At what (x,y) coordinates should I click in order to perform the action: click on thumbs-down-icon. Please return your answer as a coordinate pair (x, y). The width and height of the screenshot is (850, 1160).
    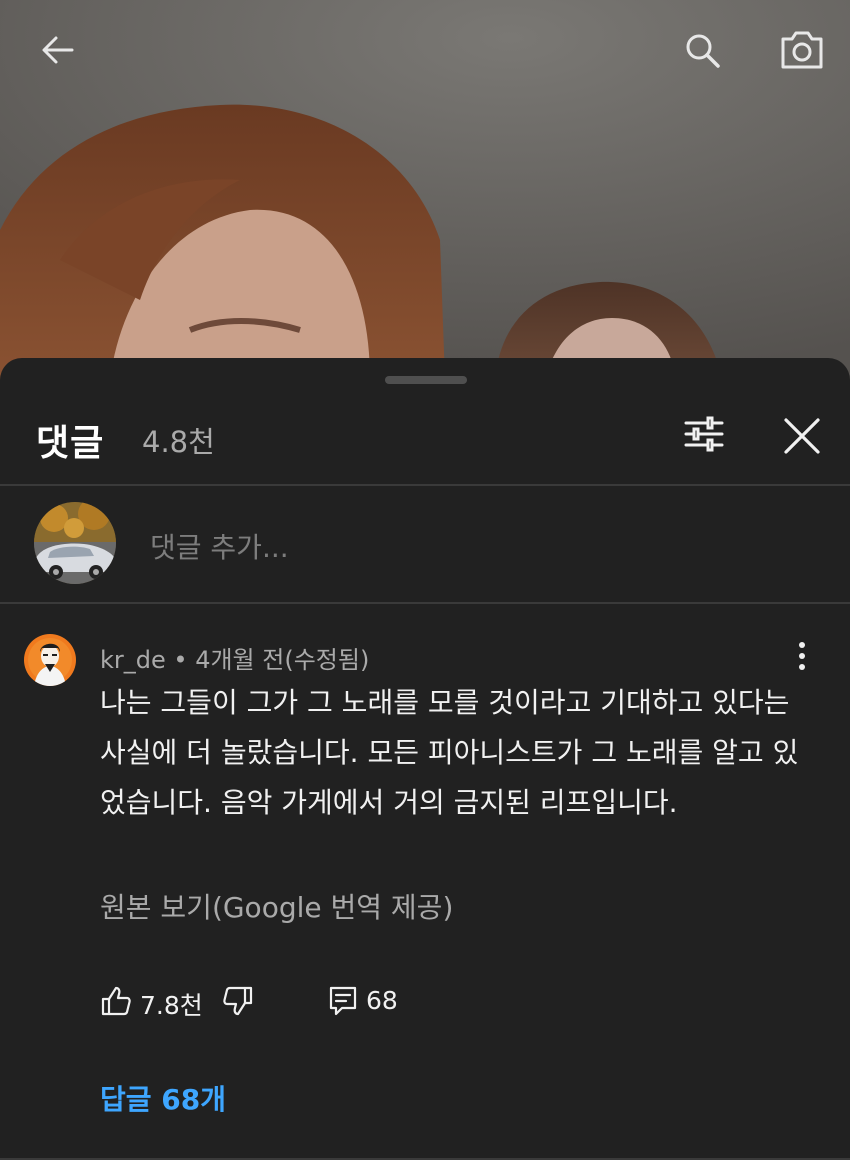
    Looking at the image, I should click on (238, 1001).